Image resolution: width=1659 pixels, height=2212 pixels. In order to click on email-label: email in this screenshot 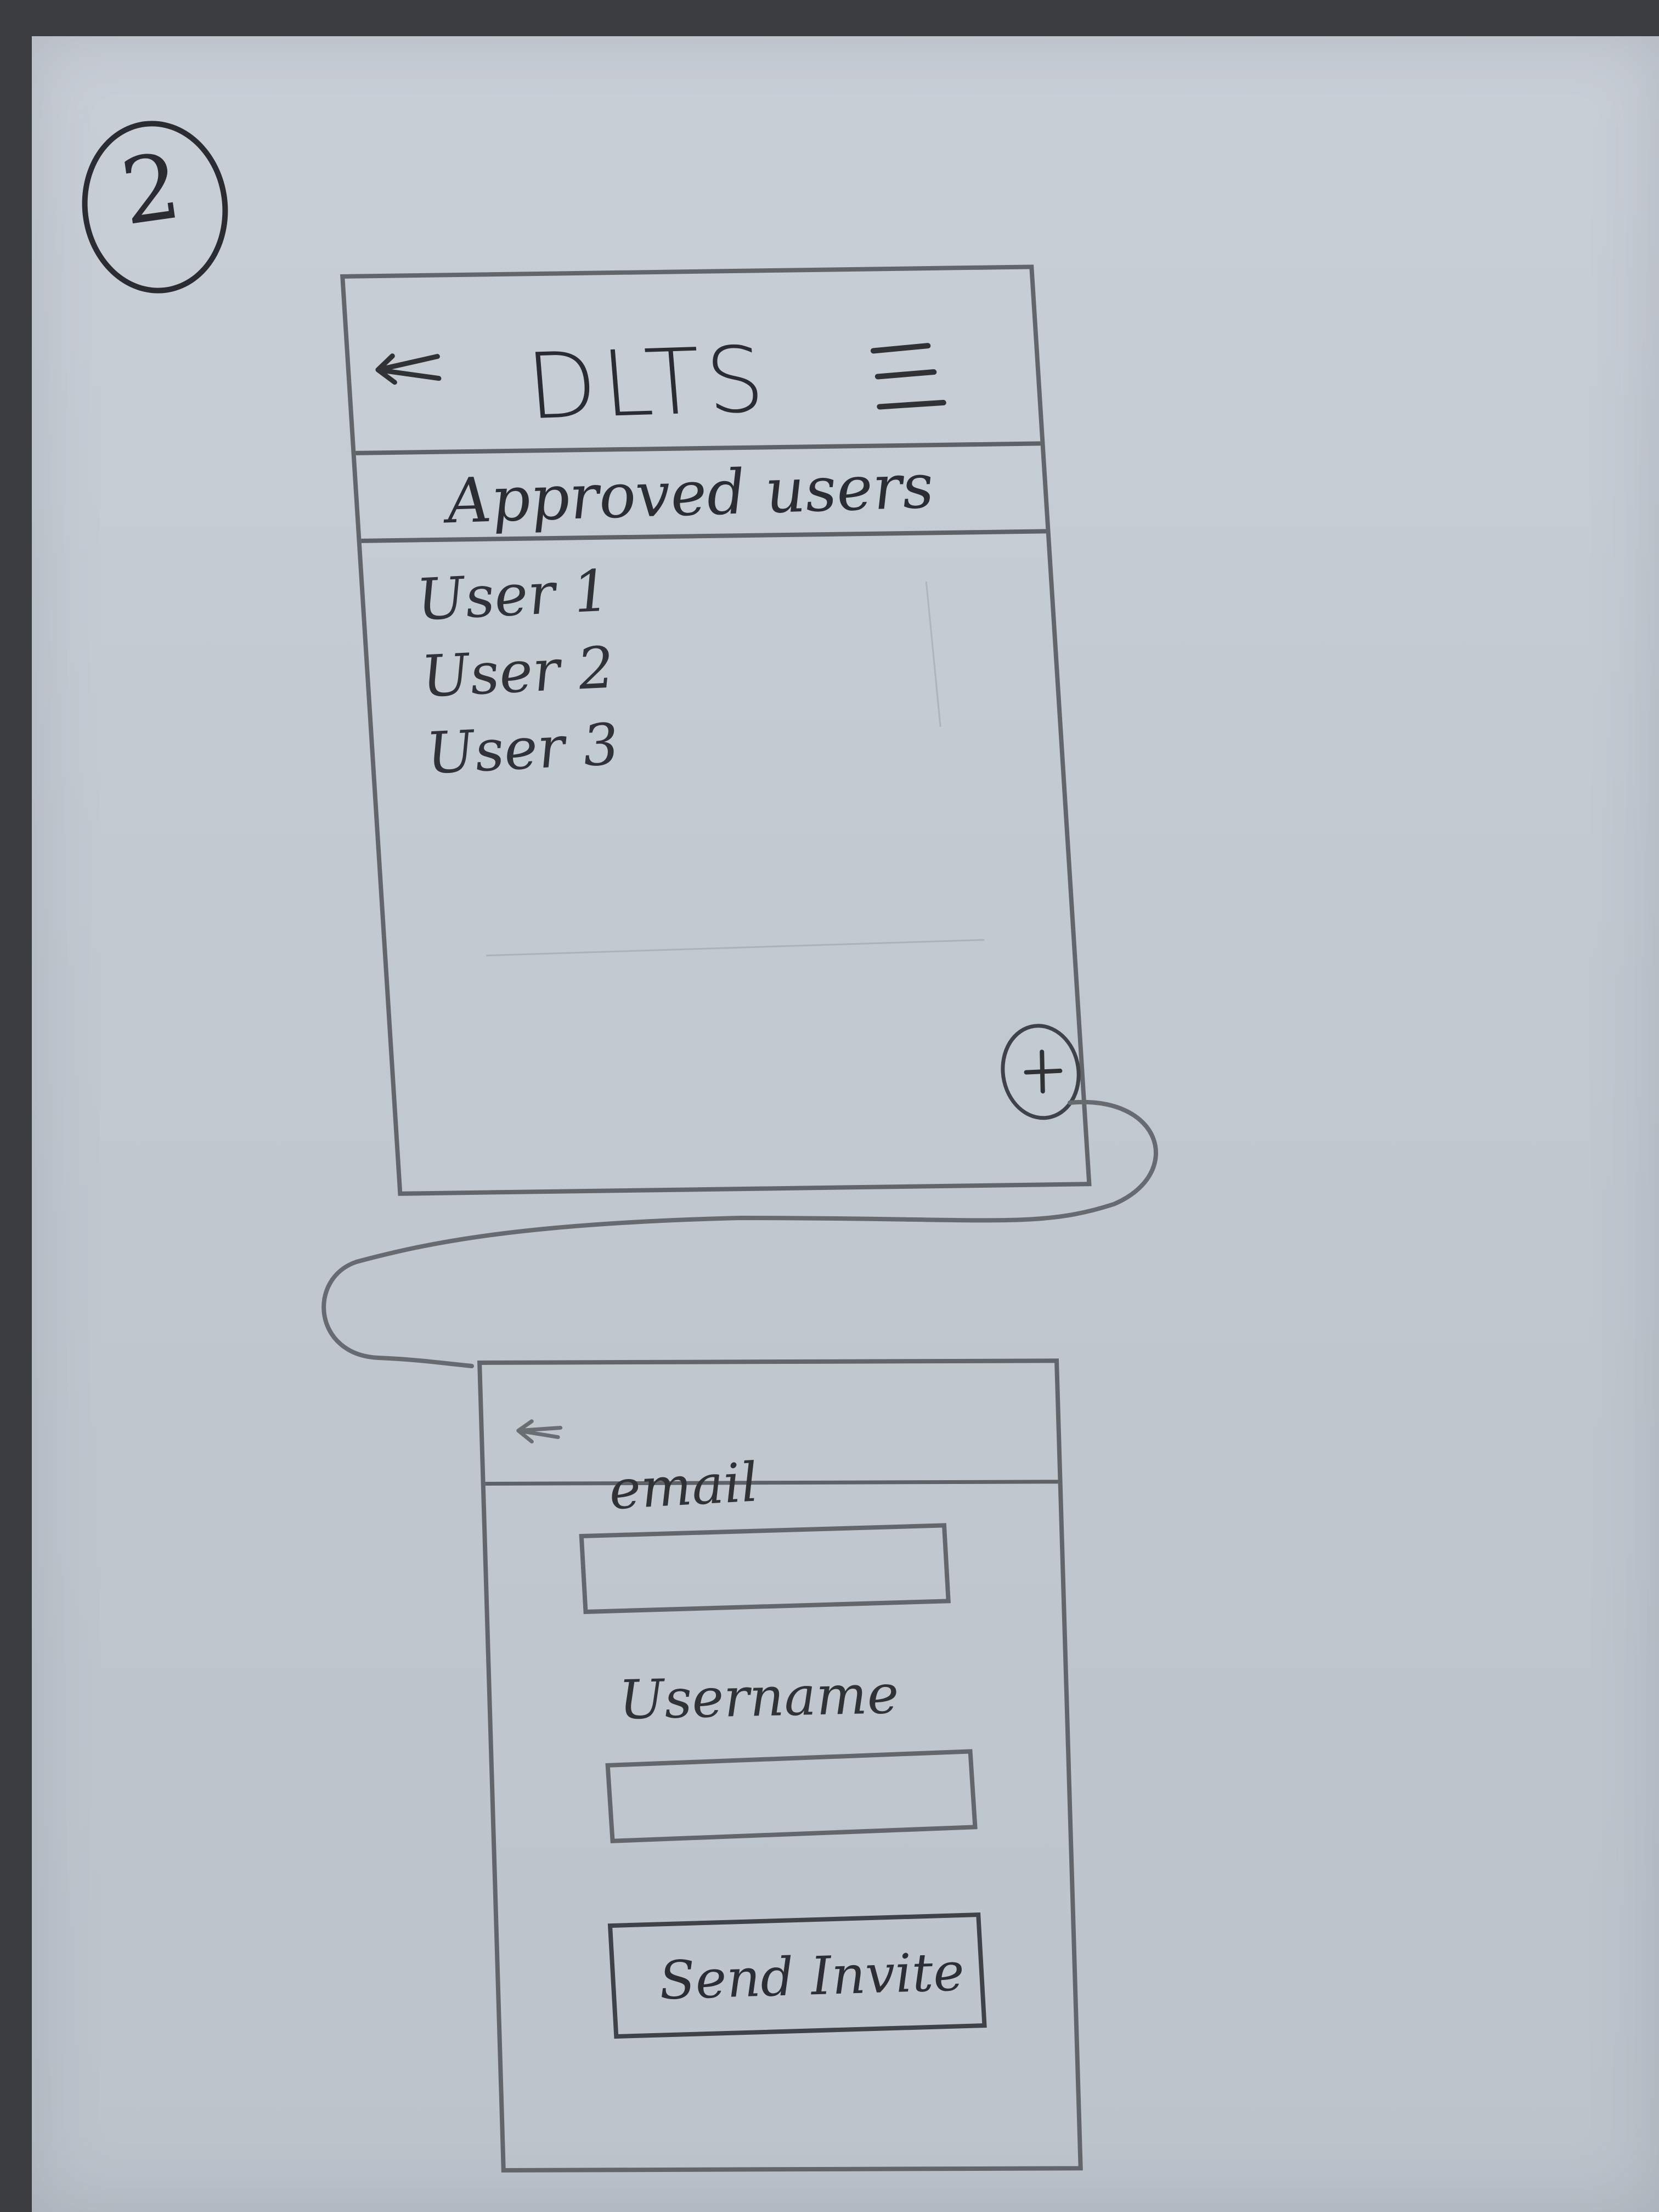, I will do `click(684, 1486)`.